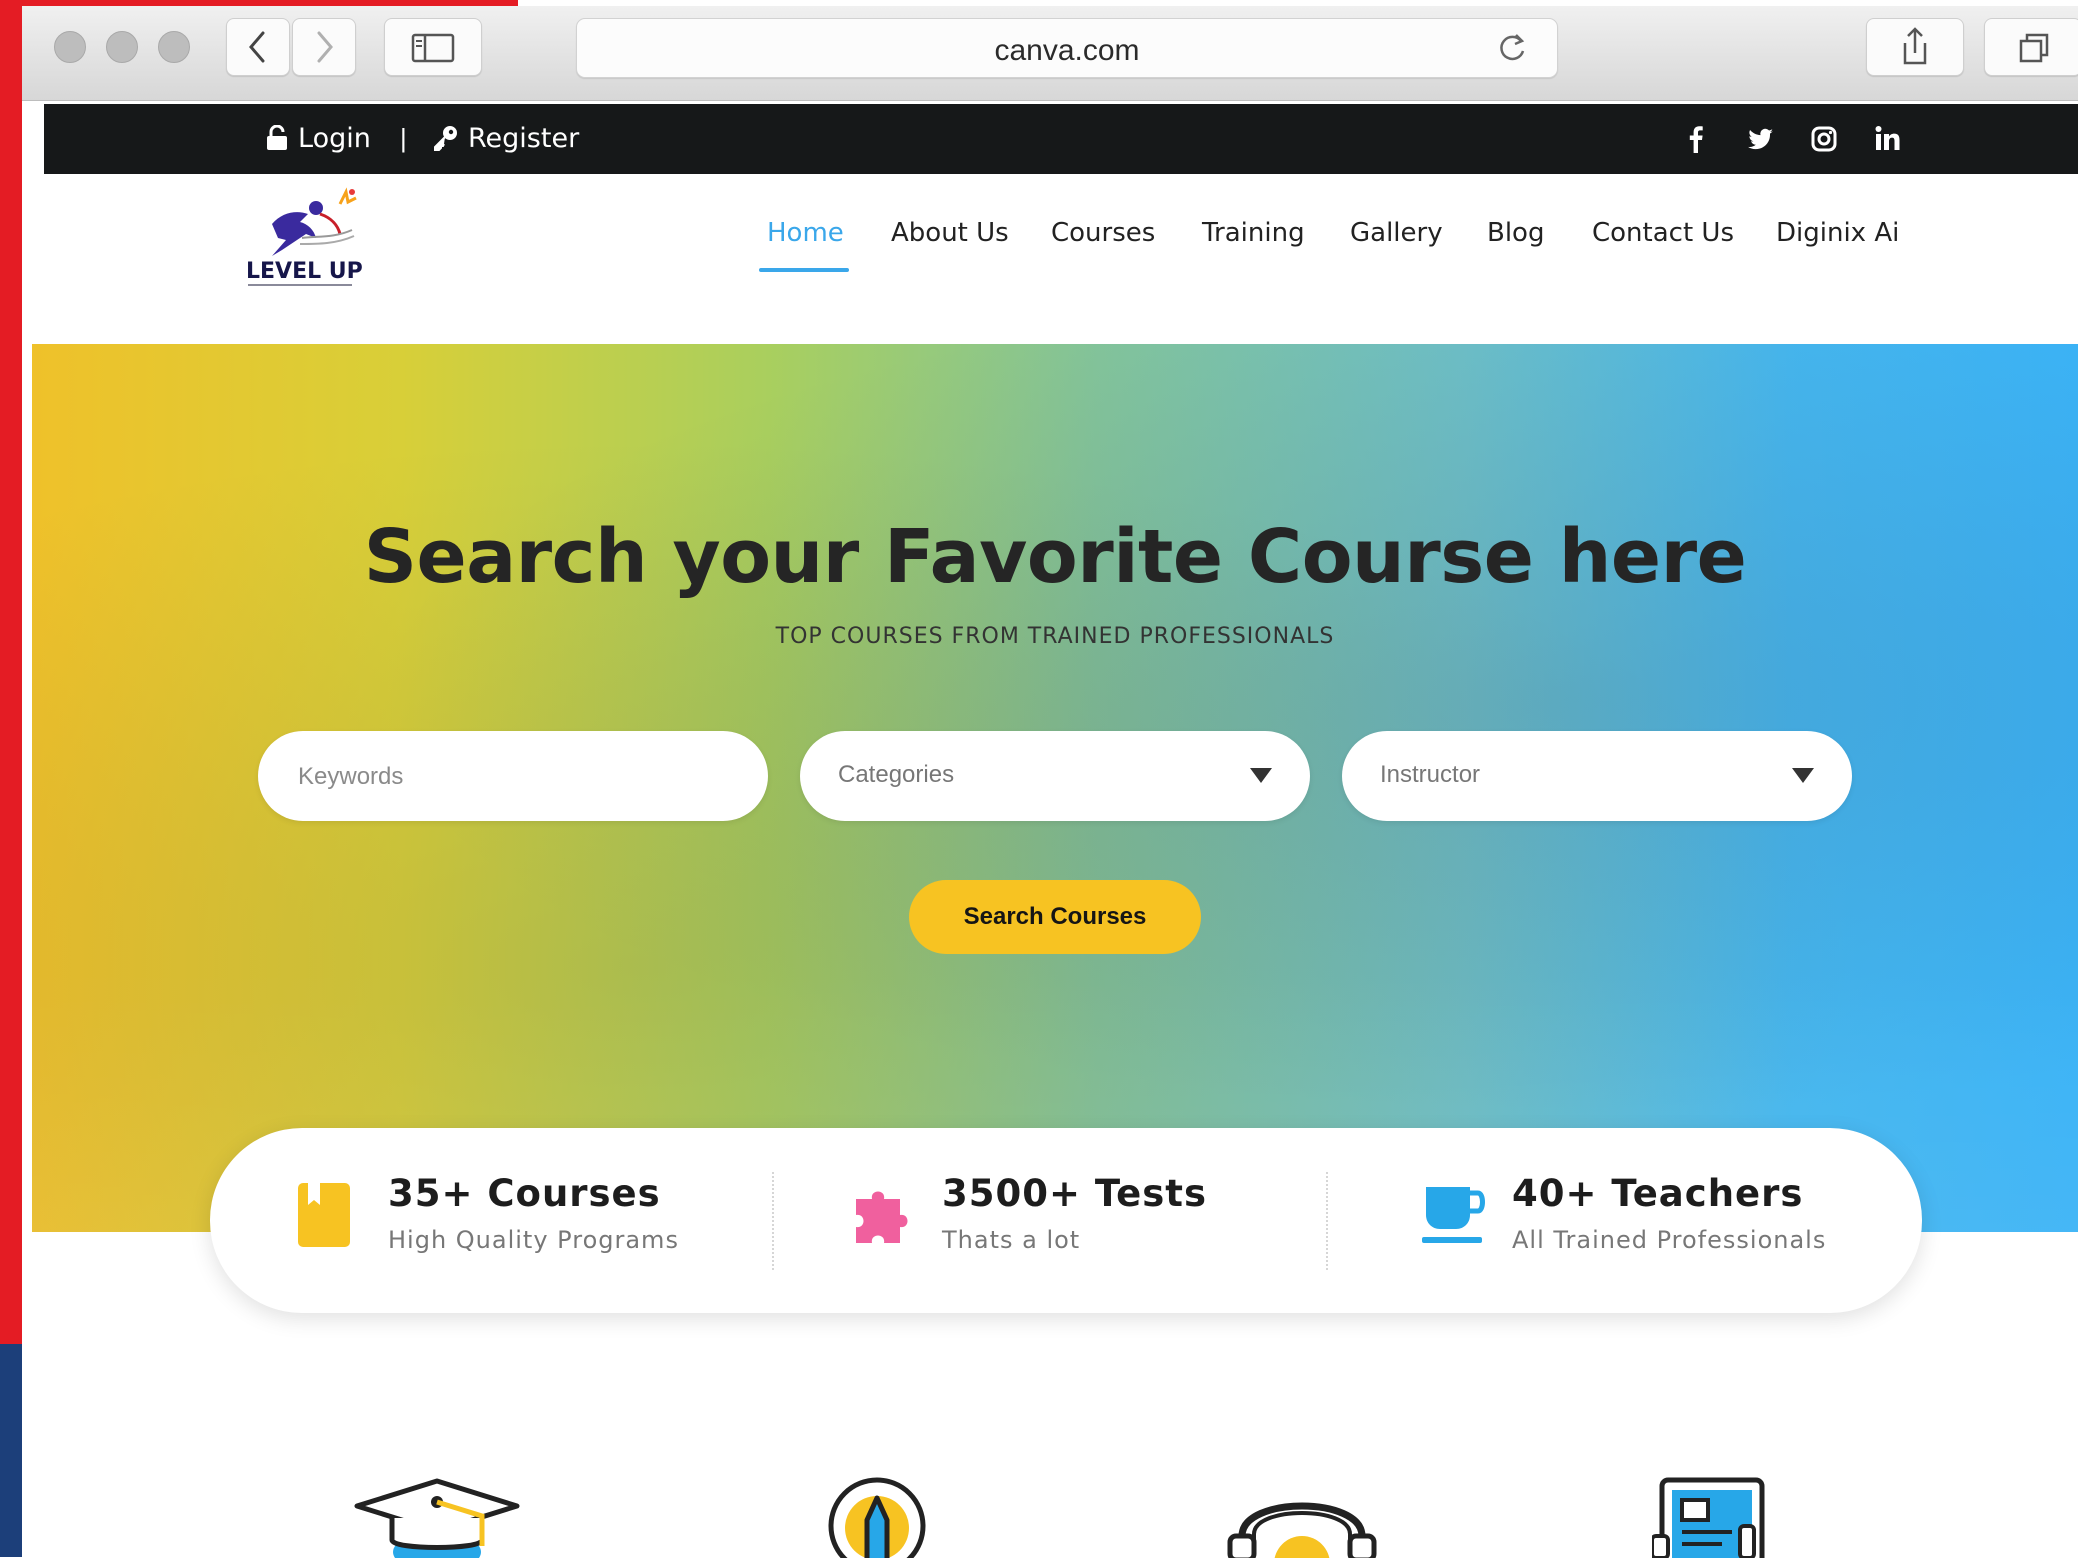 This screenshot has height=1558, width=2078. What do you see at coordinates (524, 1193) in the screenshot?
I see `stat-courses-title: 35+ Courses` at bounding box center [524, 1193].